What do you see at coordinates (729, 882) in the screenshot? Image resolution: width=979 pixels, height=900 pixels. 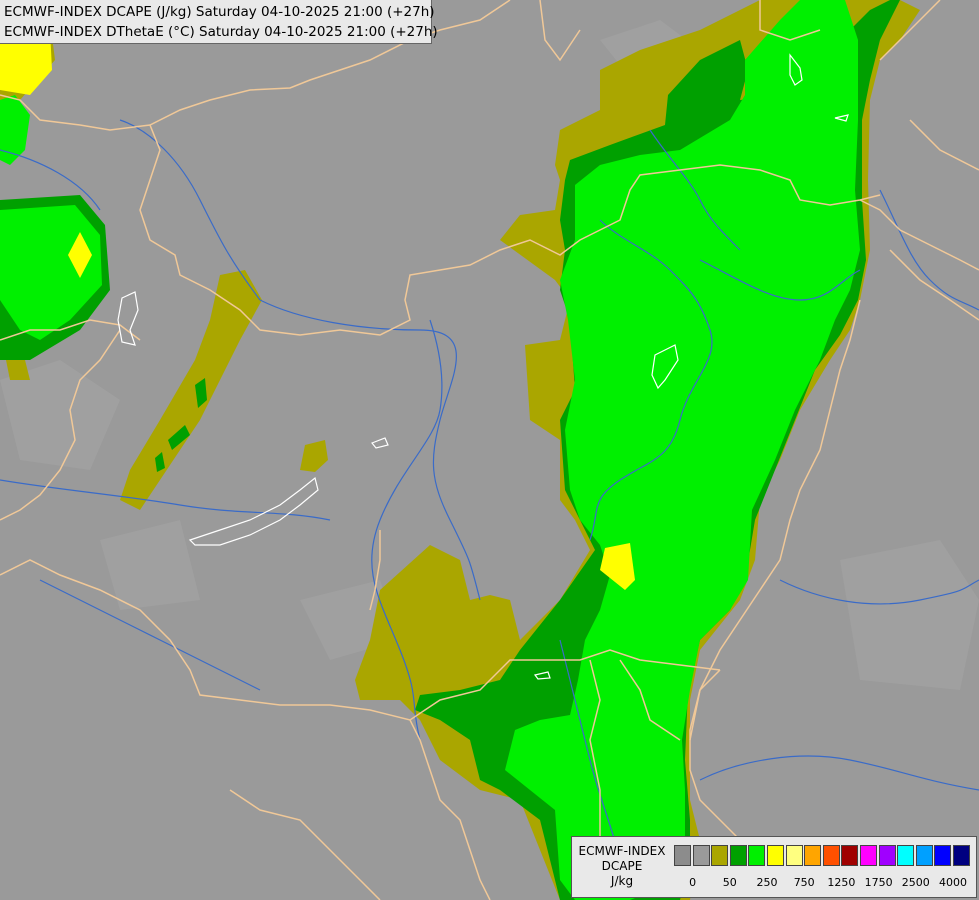 I see `legend-tick-label: 50` at bounding box center [729, 882].